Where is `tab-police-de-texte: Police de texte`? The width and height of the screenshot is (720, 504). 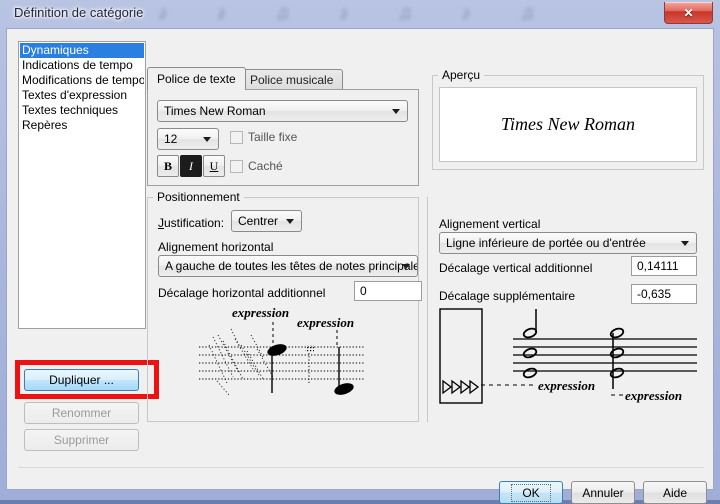 tab-police-de-texte: Police de texte is located at coordinates (196, 78).